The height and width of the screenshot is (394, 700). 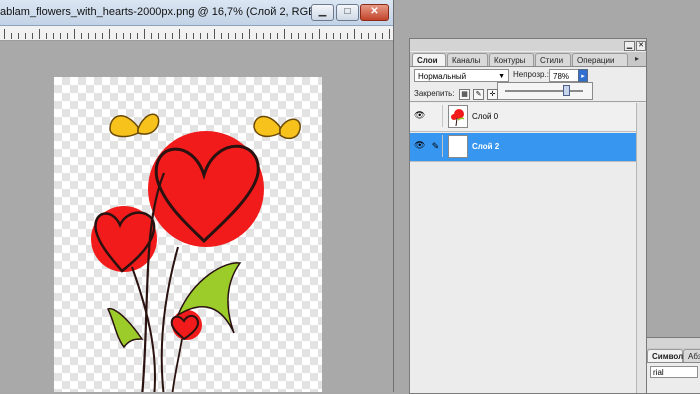 What do you see at coordinates (528, 101) in the screenshot?
I see `divider` at bounding box center [528, 101].